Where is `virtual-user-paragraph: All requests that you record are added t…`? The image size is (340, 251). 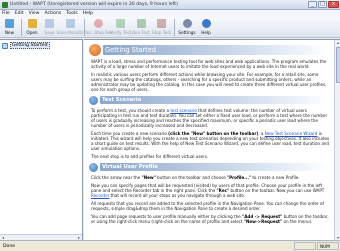
virtual-user-paragraph: All requests that you record are added t… is located at coordinates (207, 206).